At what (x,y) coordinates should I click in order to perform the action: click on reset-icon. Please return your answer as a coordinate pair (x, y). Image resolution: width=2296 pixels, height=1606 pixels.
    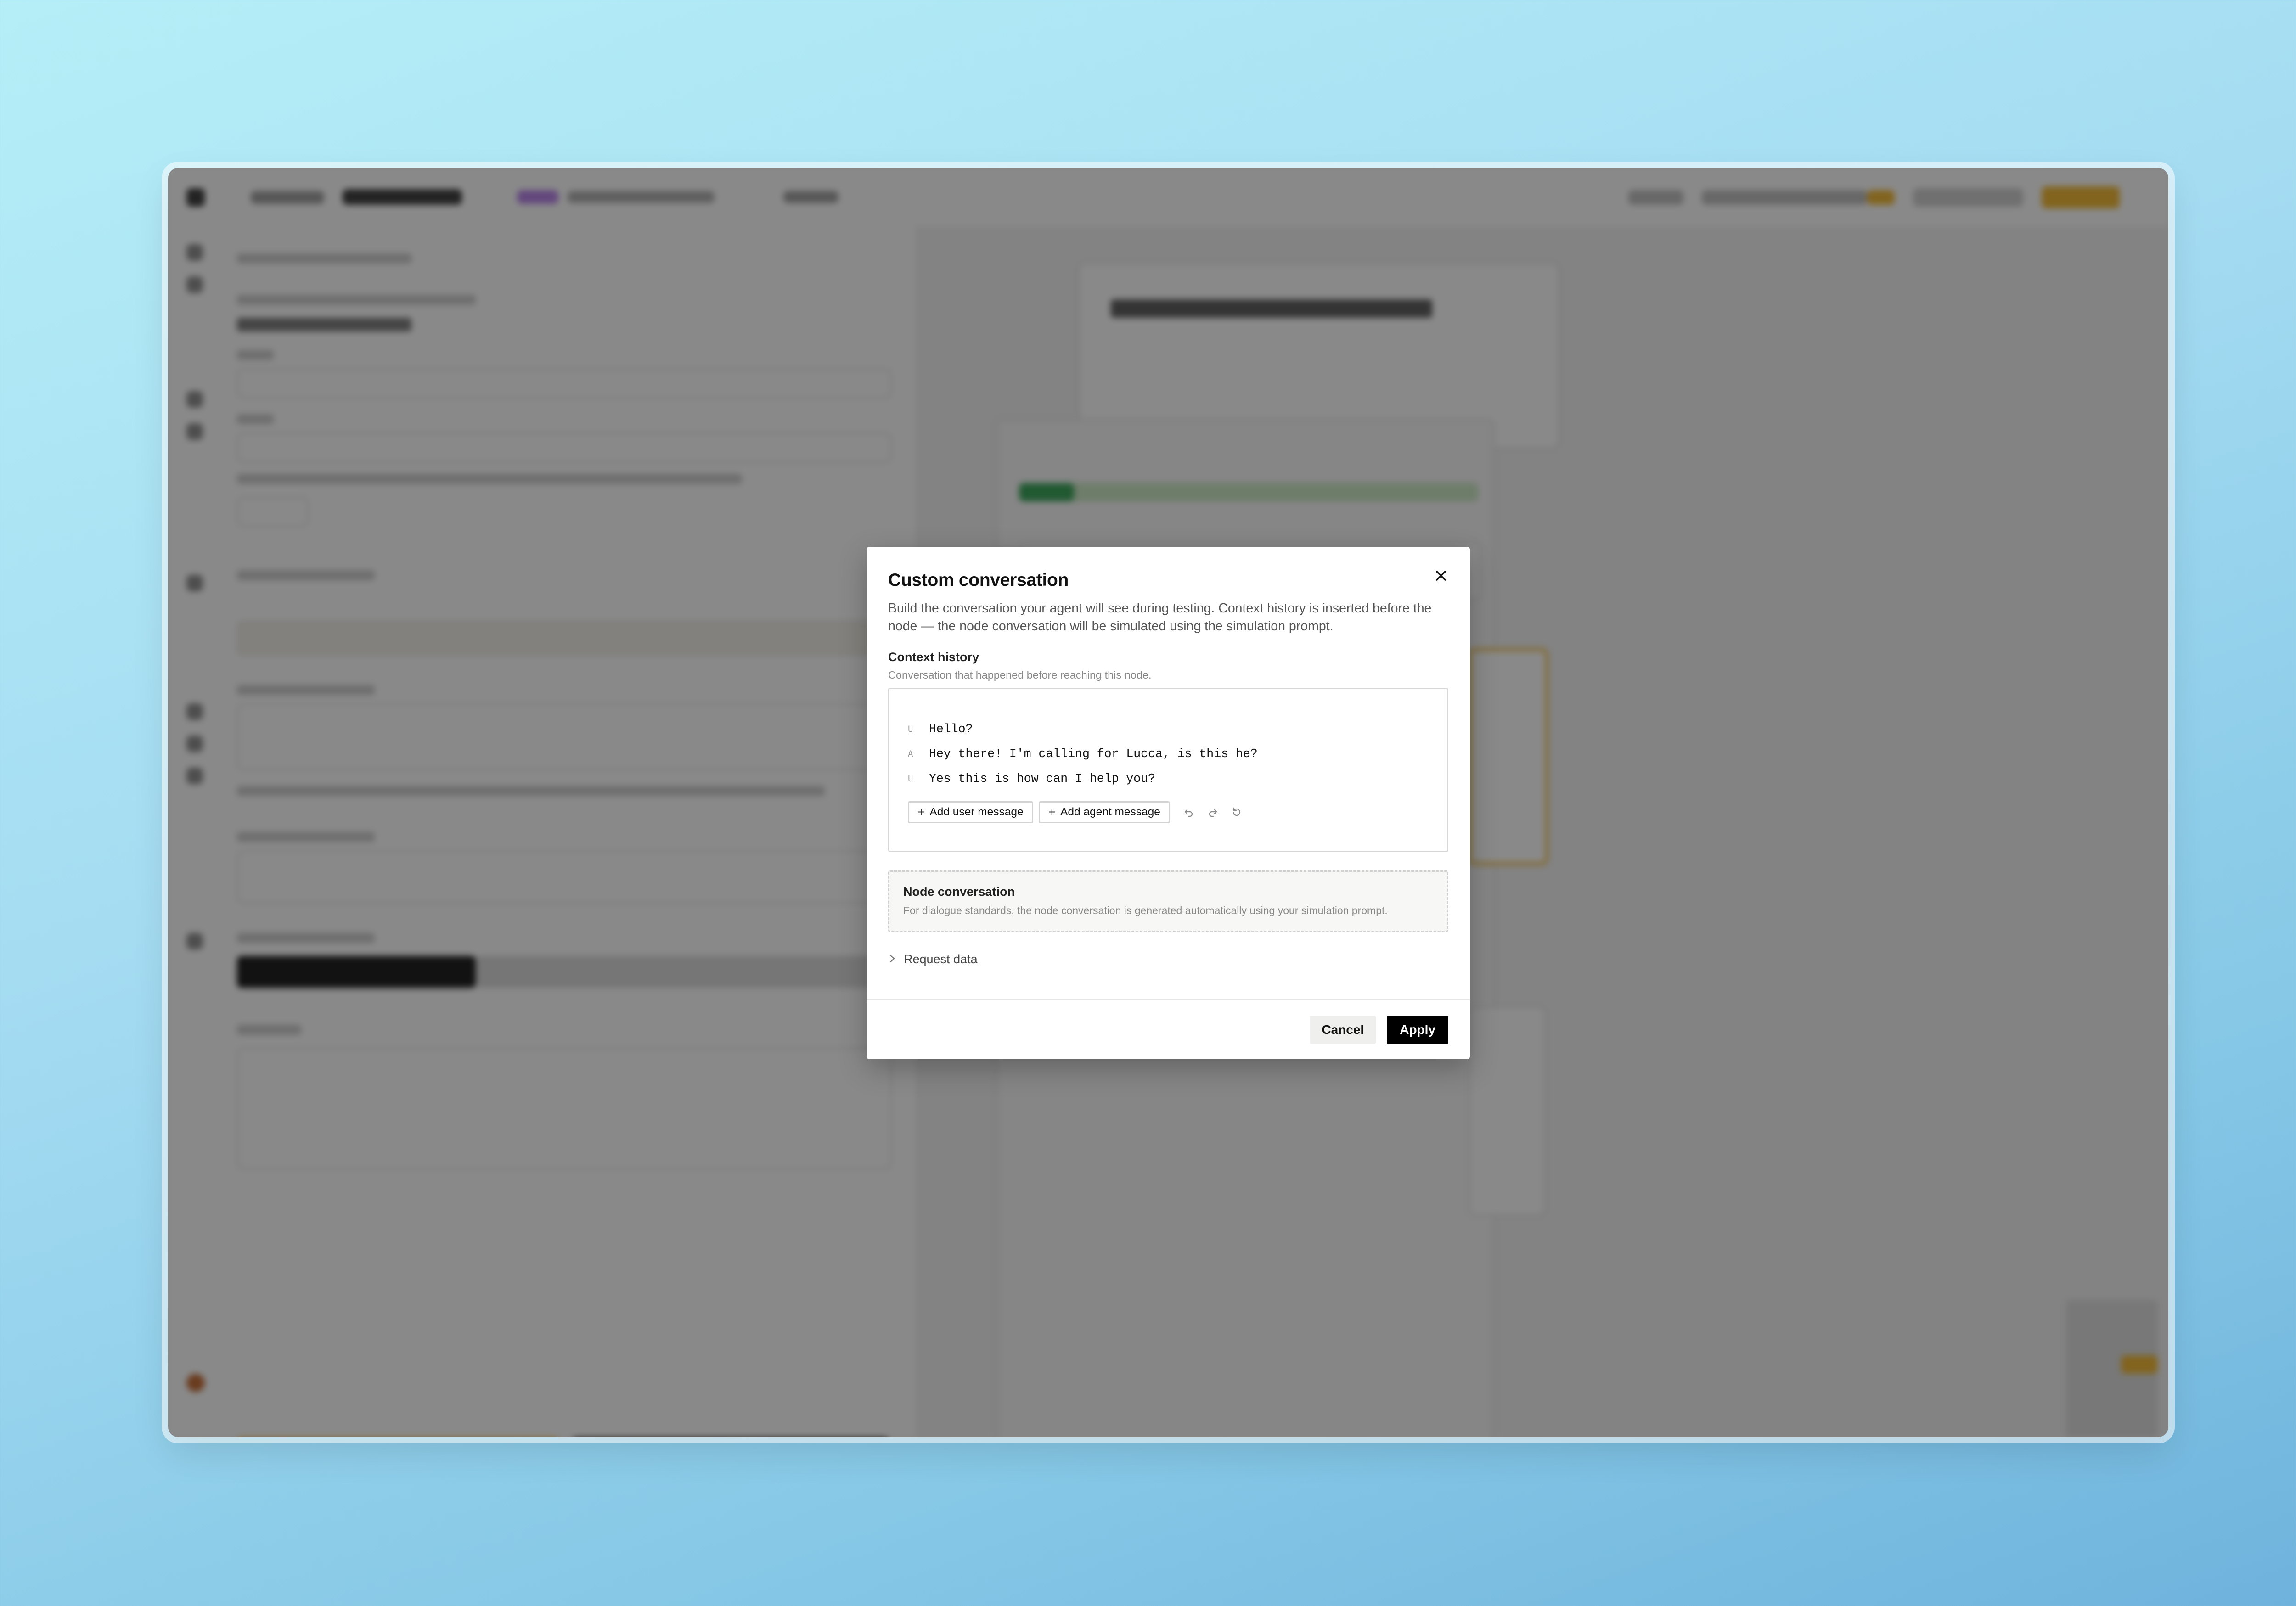
    Looking at the image, I should click on (1236, 812).